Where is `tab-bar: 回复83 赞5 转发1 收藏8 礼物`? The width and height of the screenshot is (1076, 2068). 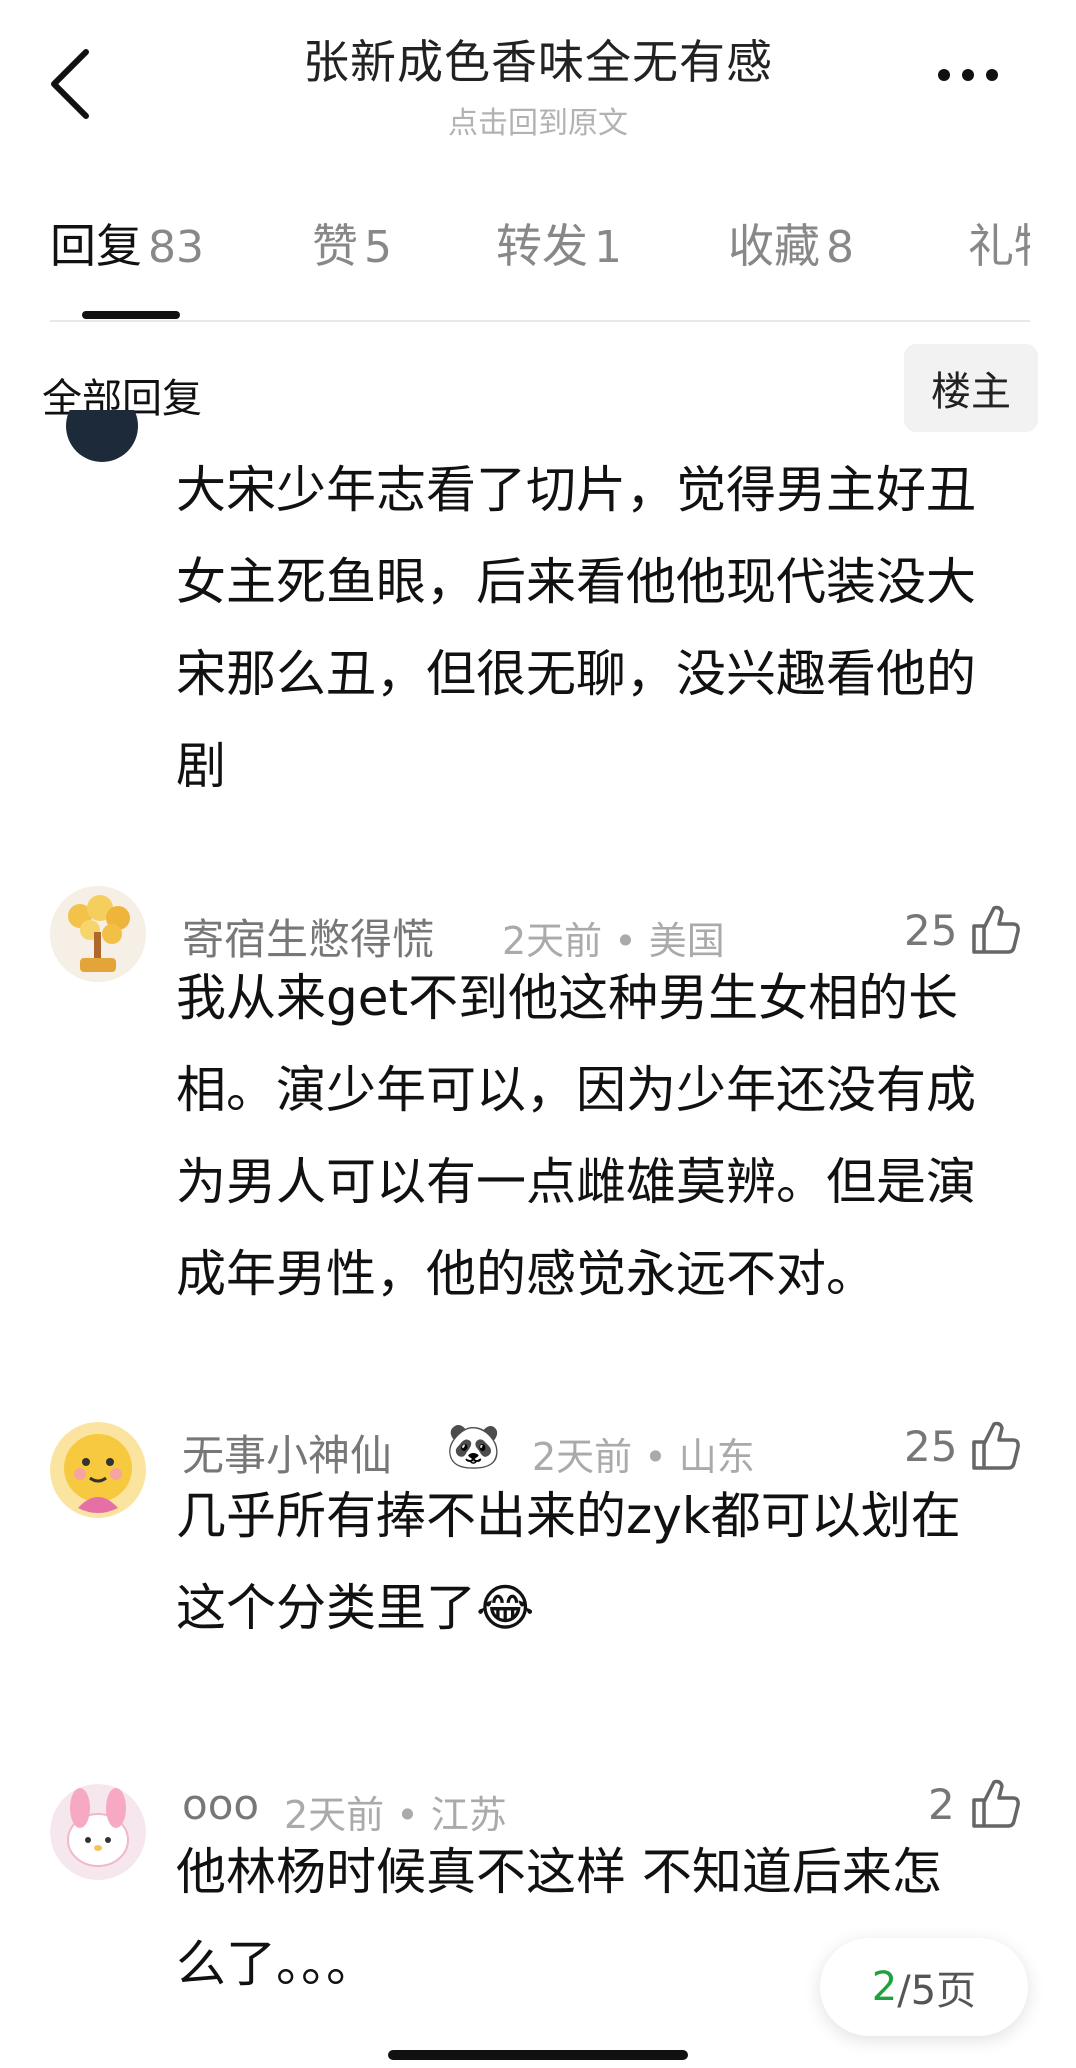
tab-bar: 回复83 赞5 转发1 收藏8 礼物 is located at coordinates (540, 260).